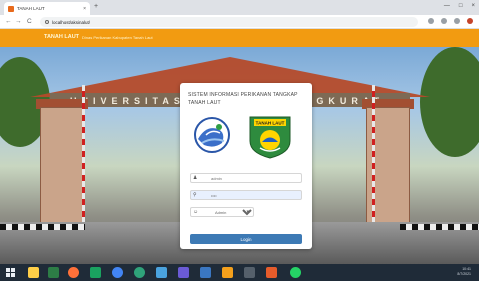  What do you see at coordinates (447, 6) in the screenshot?
I see `minimize-button: —` at bounding box center [447, 6].